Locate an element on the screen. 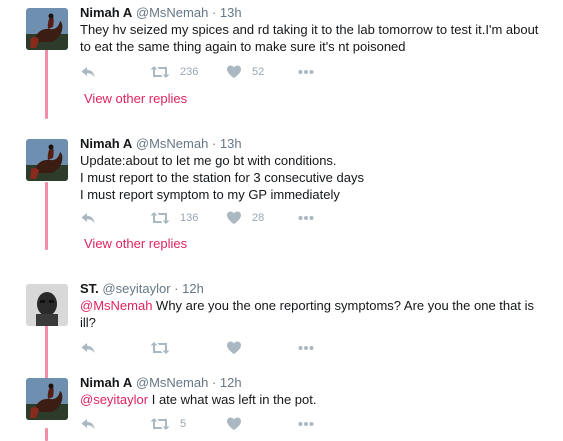 The image size is (563, 441). like-button: 28 is located at coordinates (245, 218).